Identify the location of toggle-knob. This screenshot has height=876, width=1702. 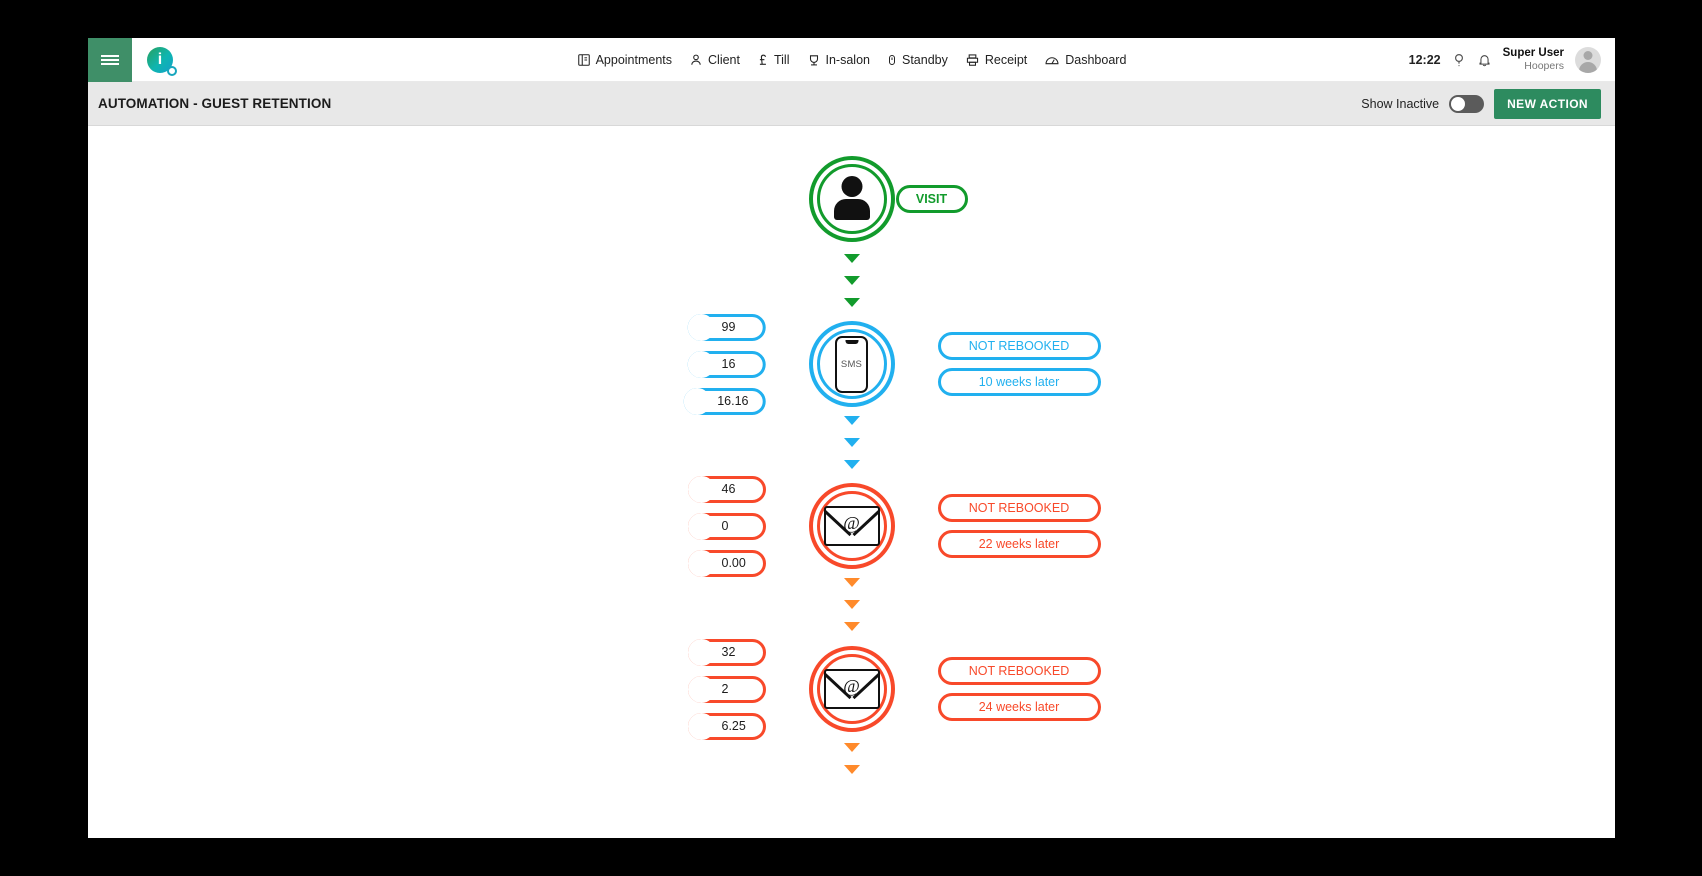
(1458, 103).